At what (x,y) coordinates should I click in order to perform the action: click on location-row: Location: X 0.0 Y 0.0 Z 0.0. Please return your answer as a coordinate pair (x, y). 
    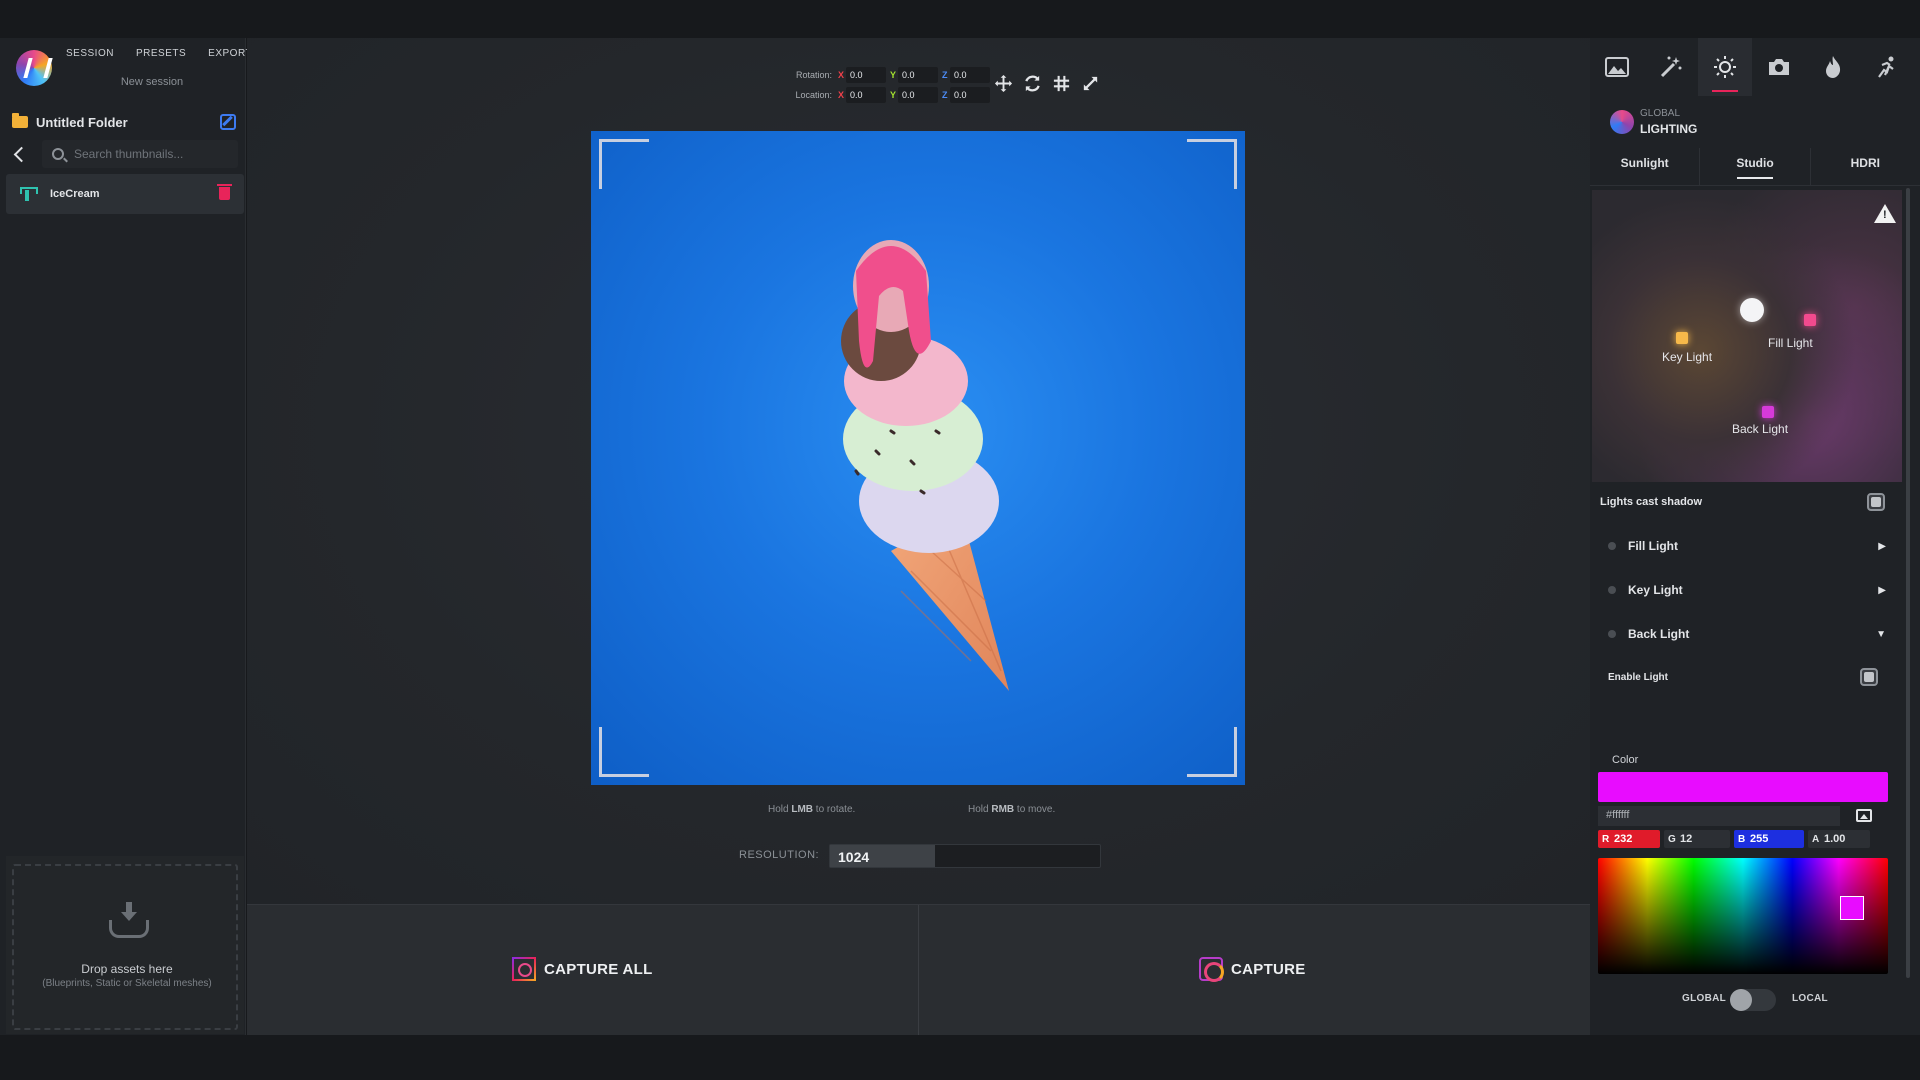
    Looking at the image, I should click on (893, 95).